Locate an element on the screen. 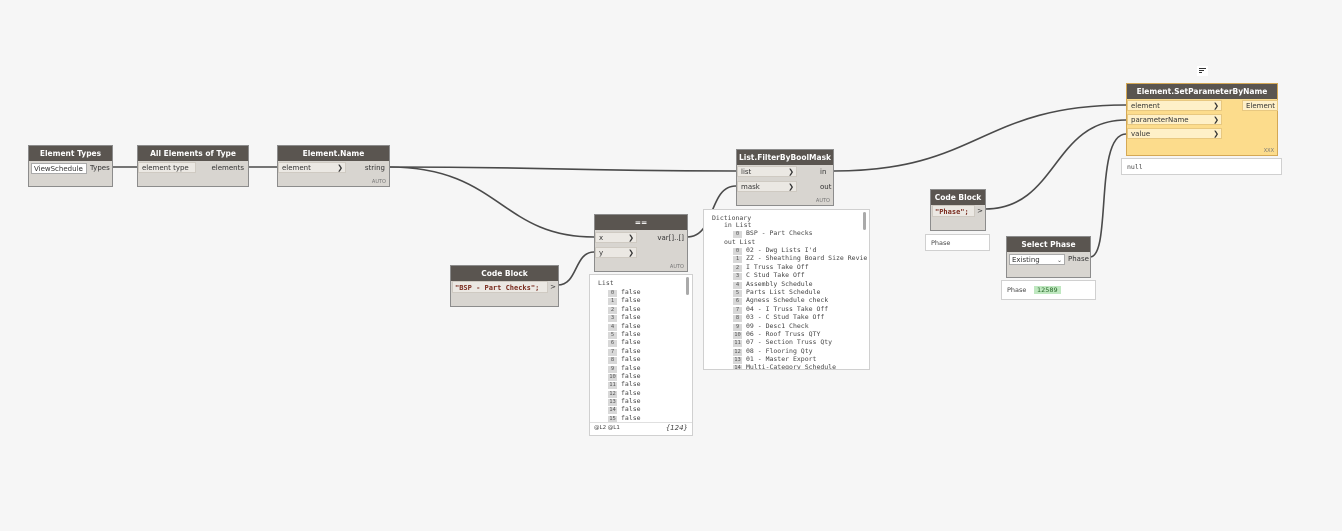  list-value: 09 - Desc1 Check is located at coordinates (777, 325).